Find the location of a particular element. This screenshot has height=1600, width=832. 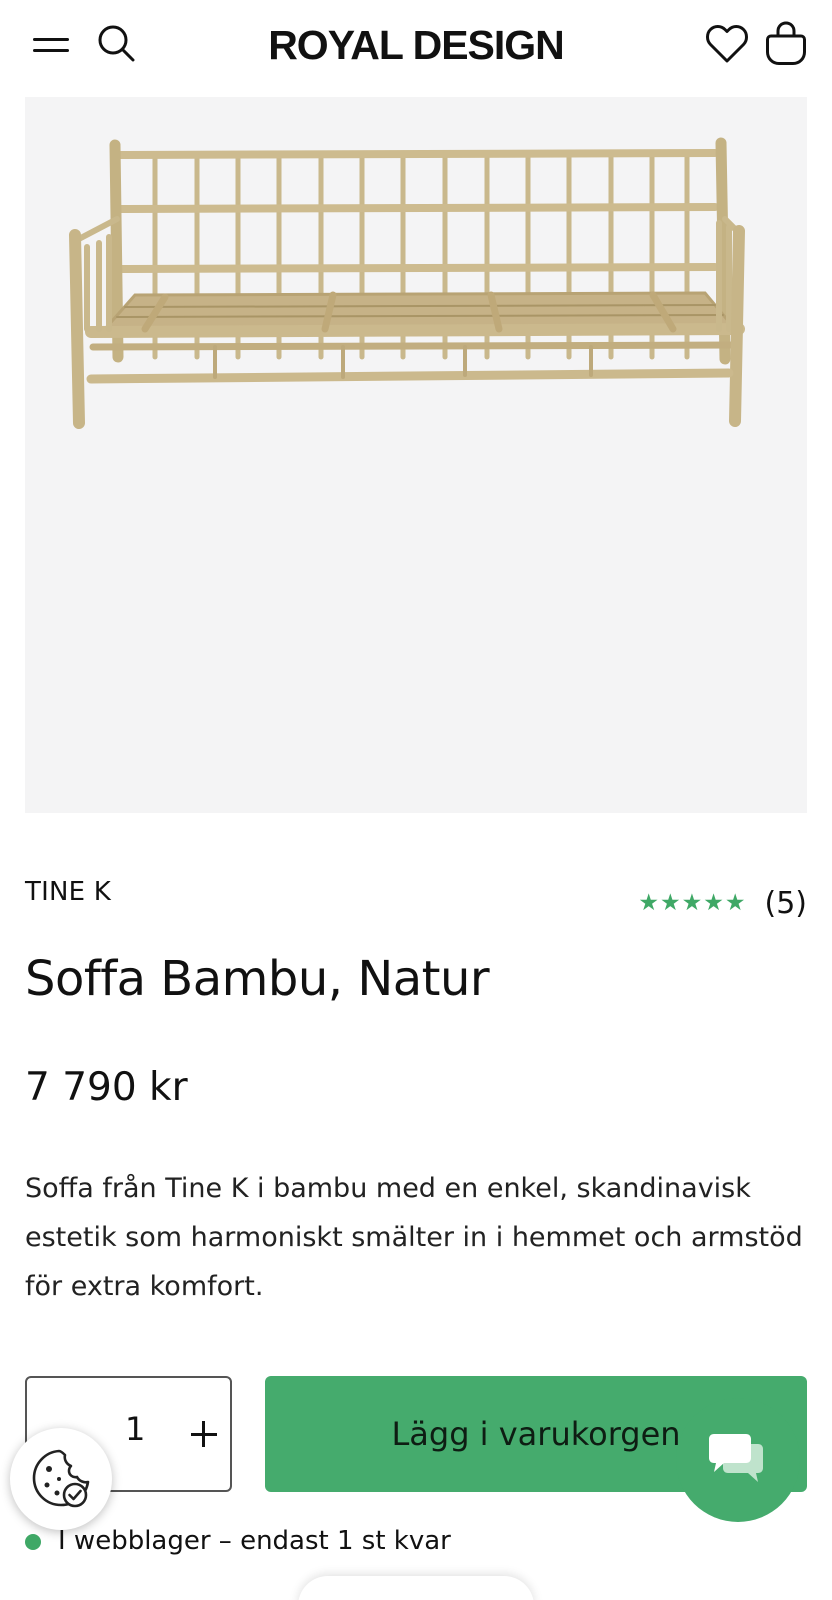

bottom-floating-tab is located at coordinates (416, 1588).